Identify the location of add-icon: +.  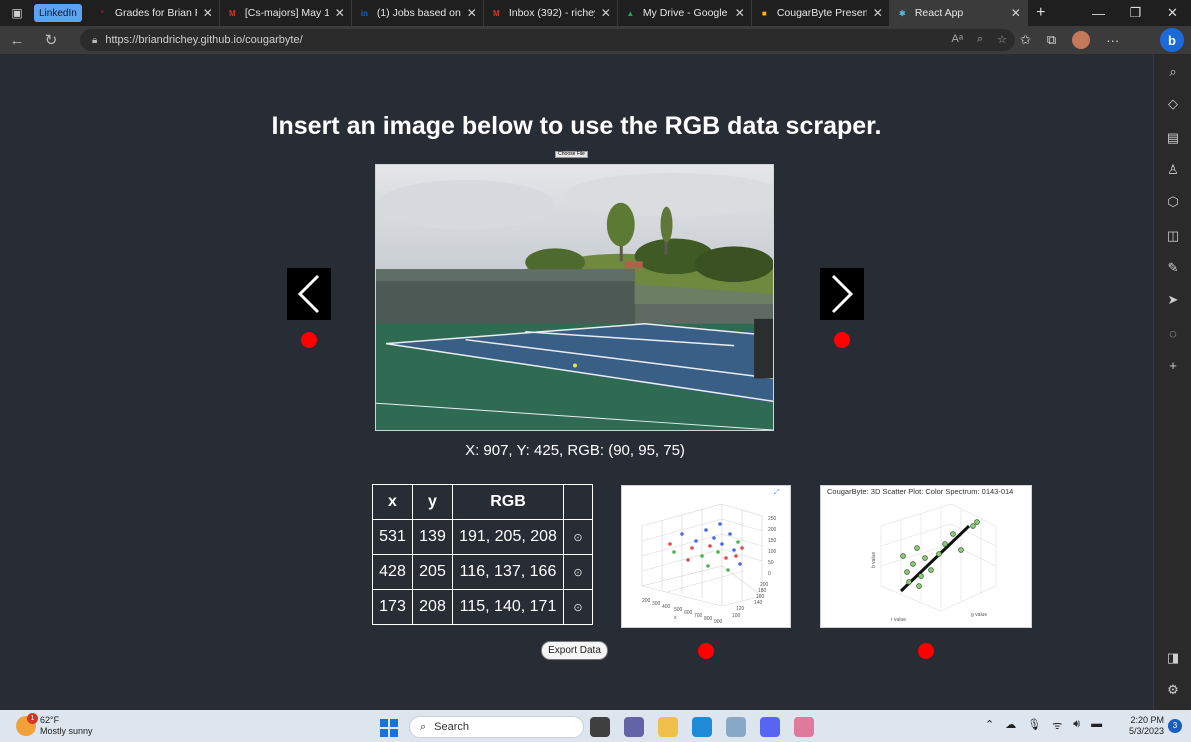
(1172, 365).